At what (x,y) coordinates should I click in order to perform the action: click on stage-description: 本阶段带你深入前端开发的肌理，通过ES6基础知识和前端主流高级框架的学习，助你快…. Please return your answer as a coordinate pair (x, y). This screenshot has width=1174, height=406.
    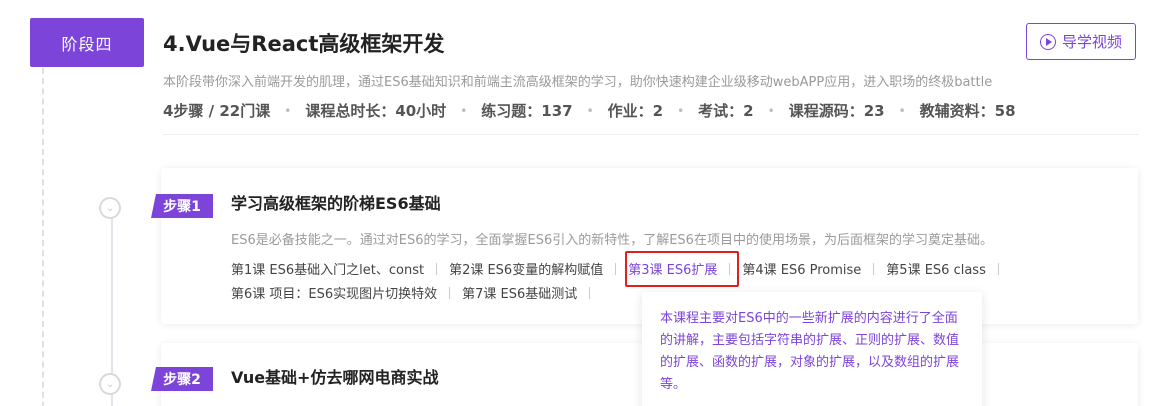
    Looking at the image, I should click on (578, 82).